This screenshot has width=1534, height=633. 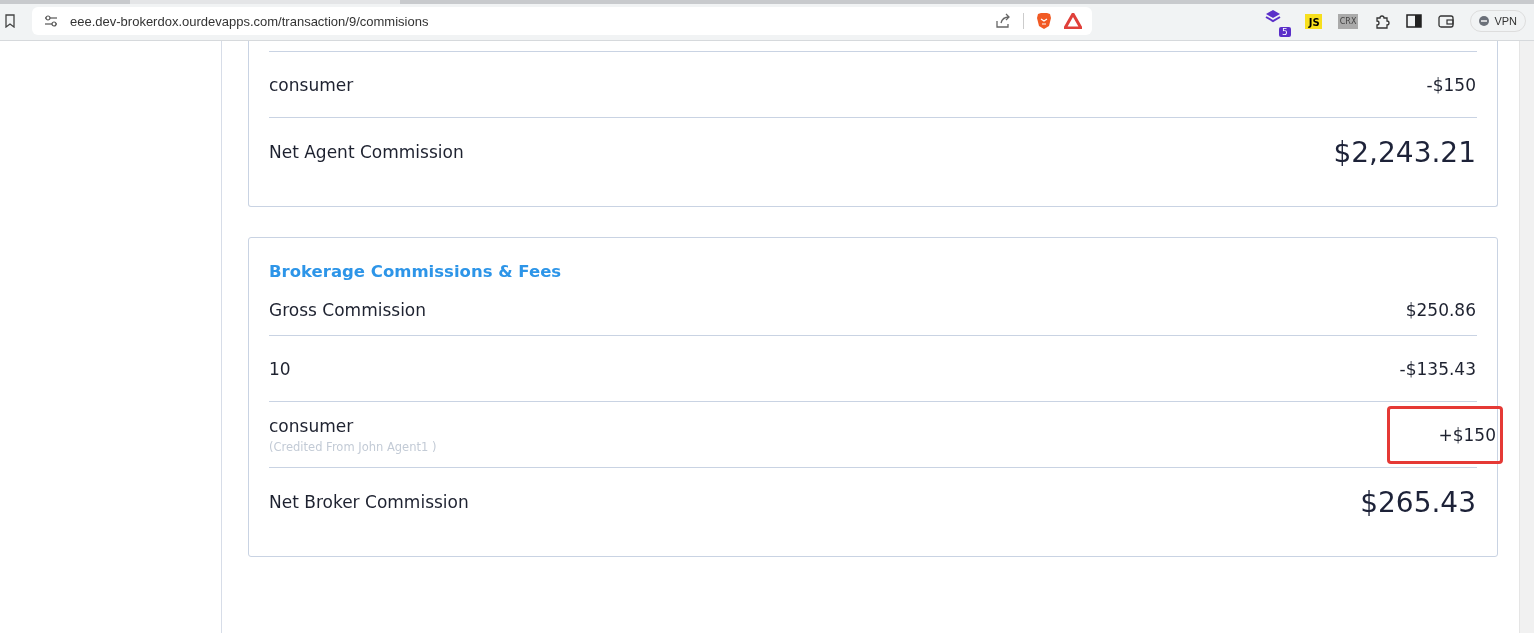 What do you see at coordinates (1445, 434) in the screenshot?
I see `highlighted-amount: +$150` at bounding box center [1445, 434].